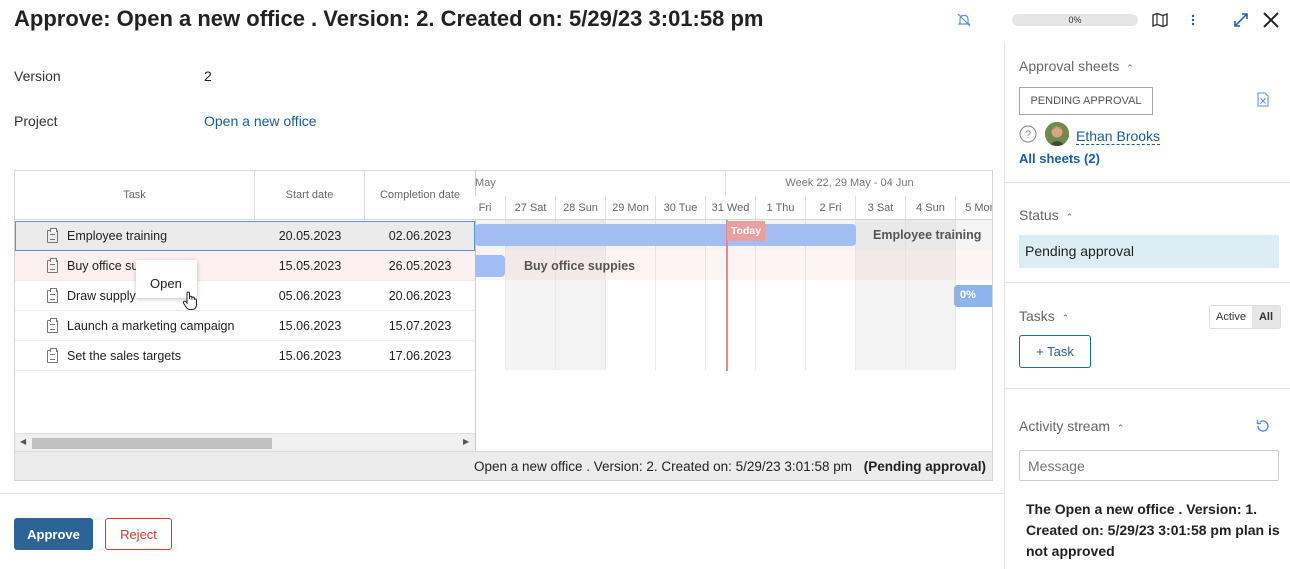 Image resolution: width=1290 pixels, height=569 pixels. What do you see at coordinates (53, 534) in the screenshot?
I see `approve-button: Approve` at bounding box center [53, 534].